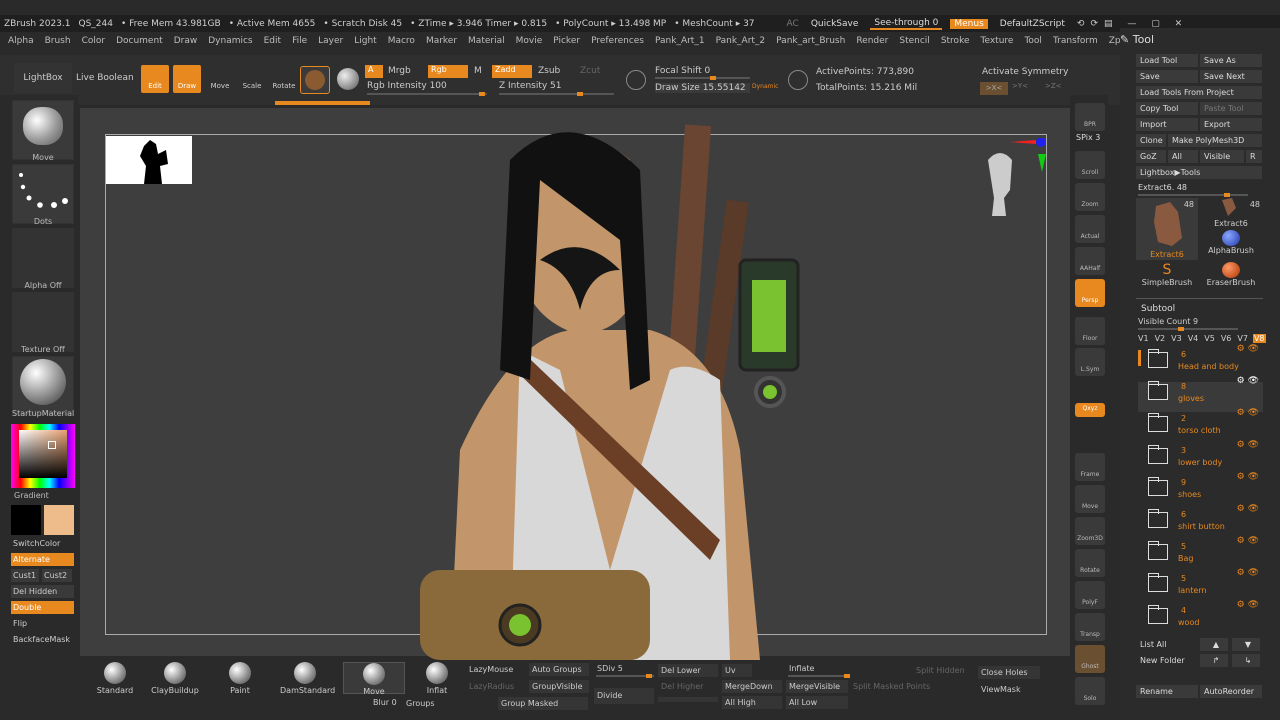 Image resolution: width=1280 pixels, height=720 pixels. Describe the element at coordinates (348, 79) in the screenshot. I see `material-sphere-icon` at that location.